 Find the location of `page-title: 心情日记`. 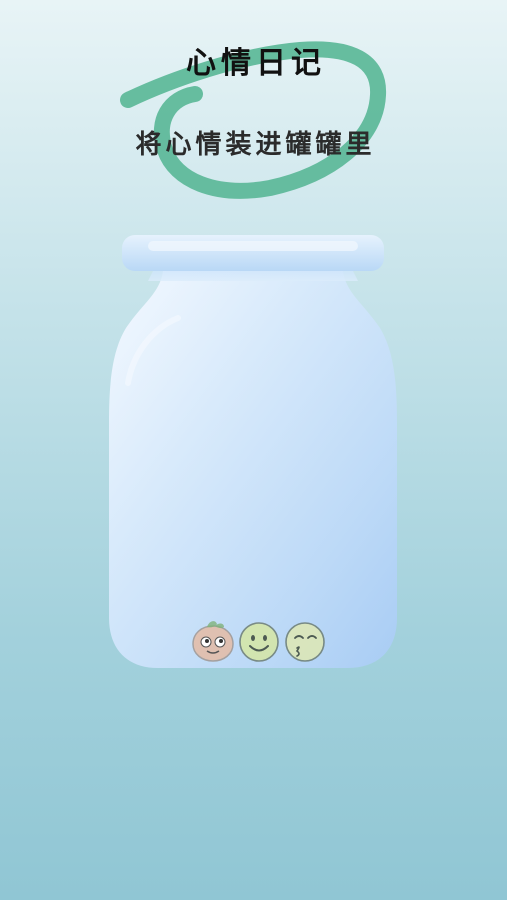

page-title: 心情日记 is located at coordinates (256, 63).